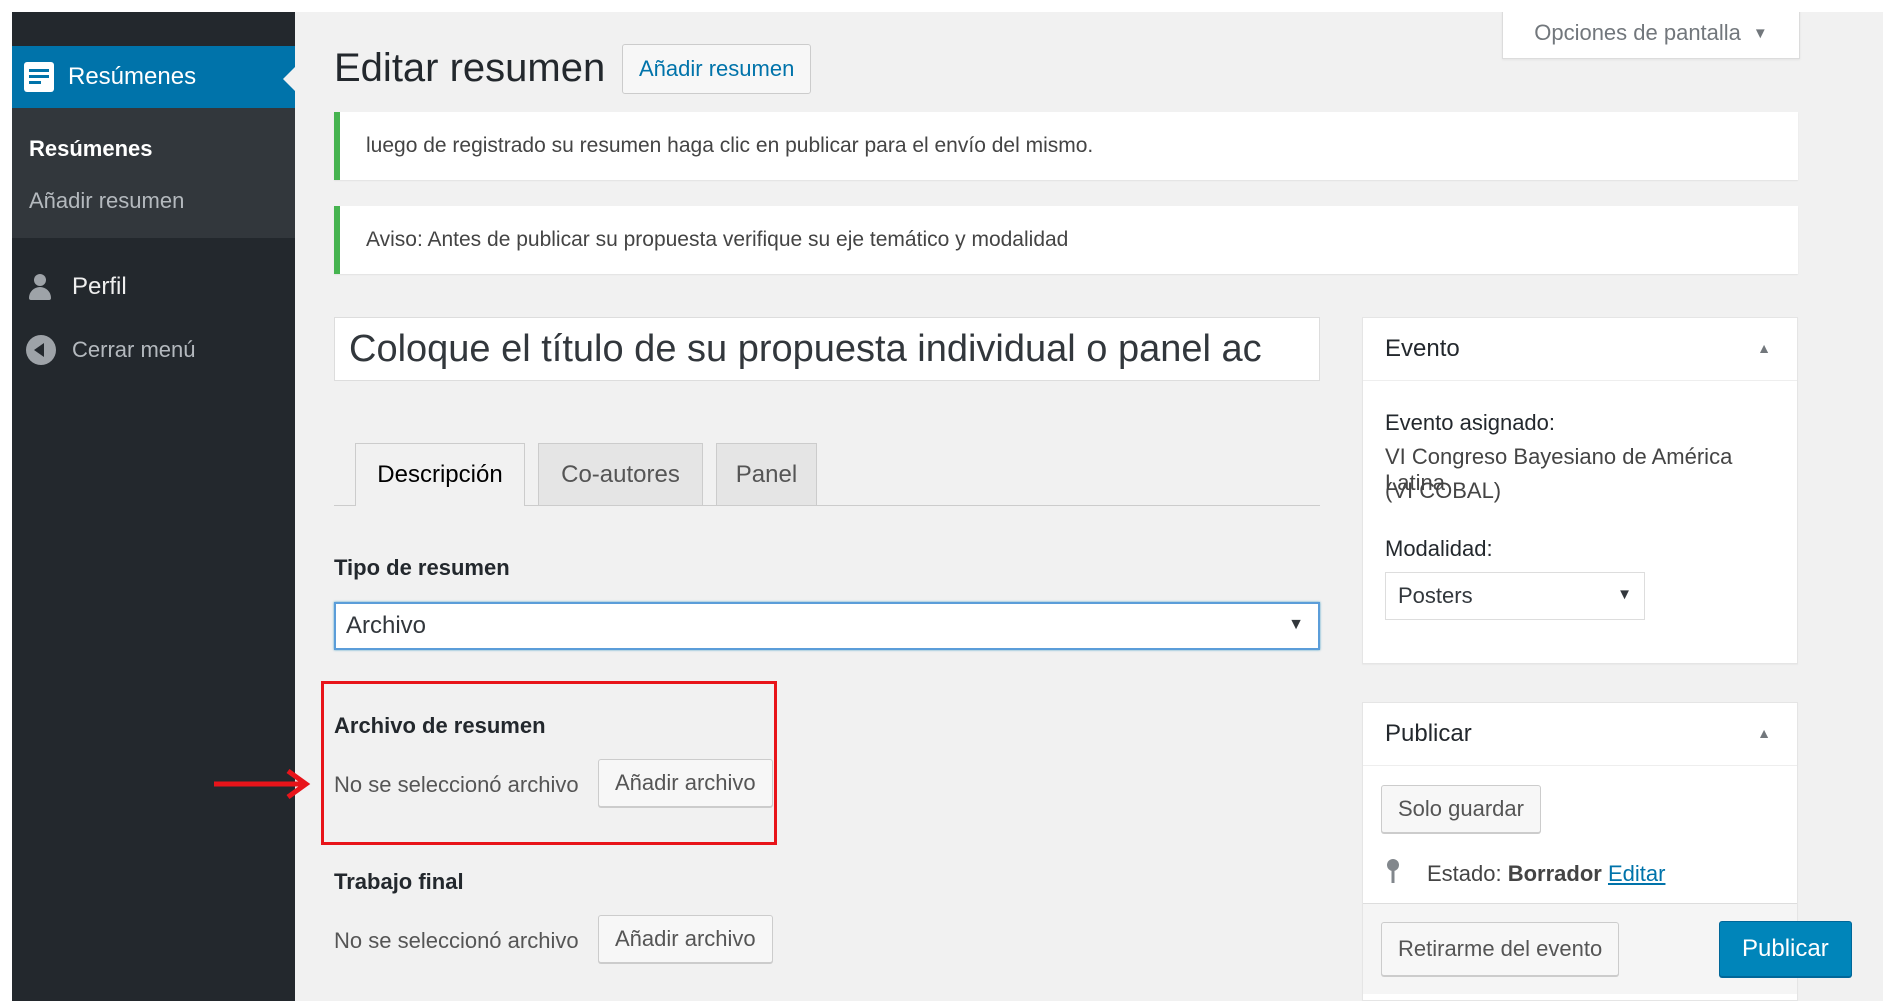  What do you see at coordinates (132, 76) in the screenshot?
I see `menu-resumenes-label: Resúmenes` at bounding box center [132, 76].